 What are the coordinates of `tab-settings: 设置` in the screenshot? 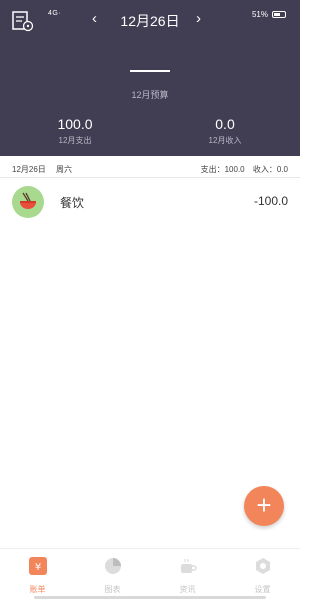 It's located at (262, 576).